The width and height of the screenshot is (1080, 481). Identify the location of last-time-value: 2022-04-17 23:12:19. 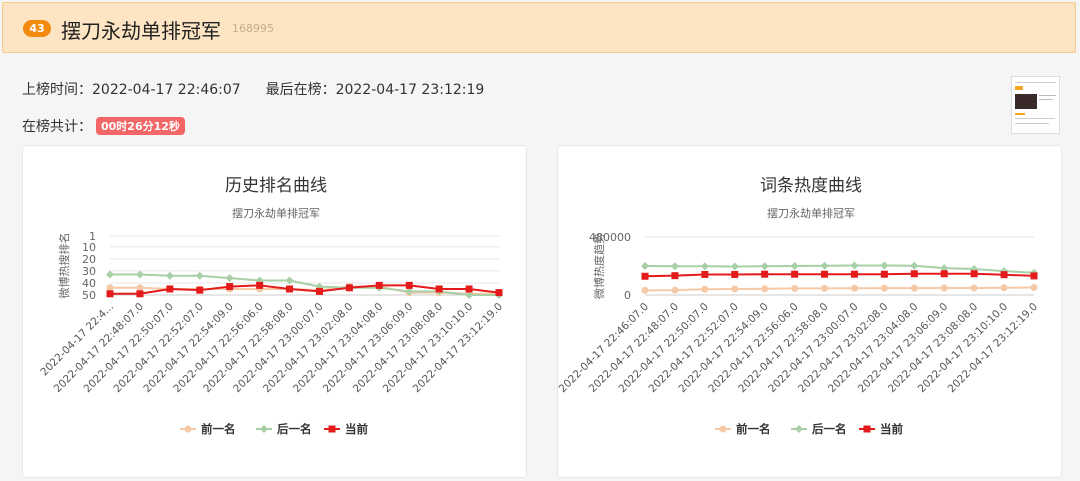
(410, 90).